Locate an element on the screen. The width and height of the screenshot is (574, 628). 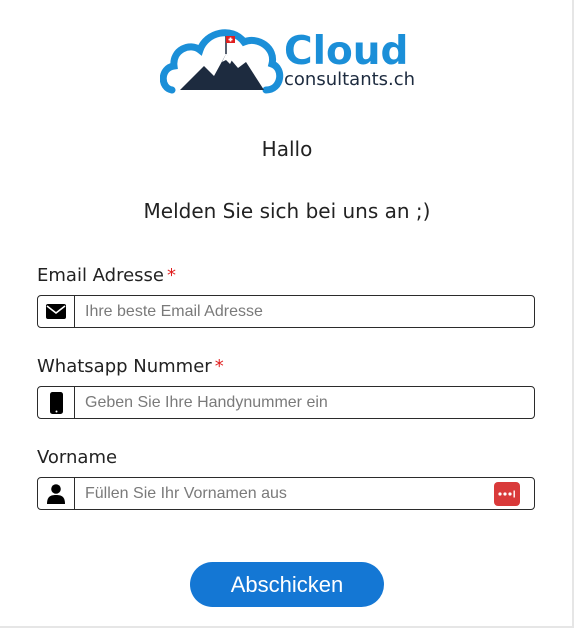
whatsapp-label: Whatsapp Nummer * is located at coordinates (130, 366).